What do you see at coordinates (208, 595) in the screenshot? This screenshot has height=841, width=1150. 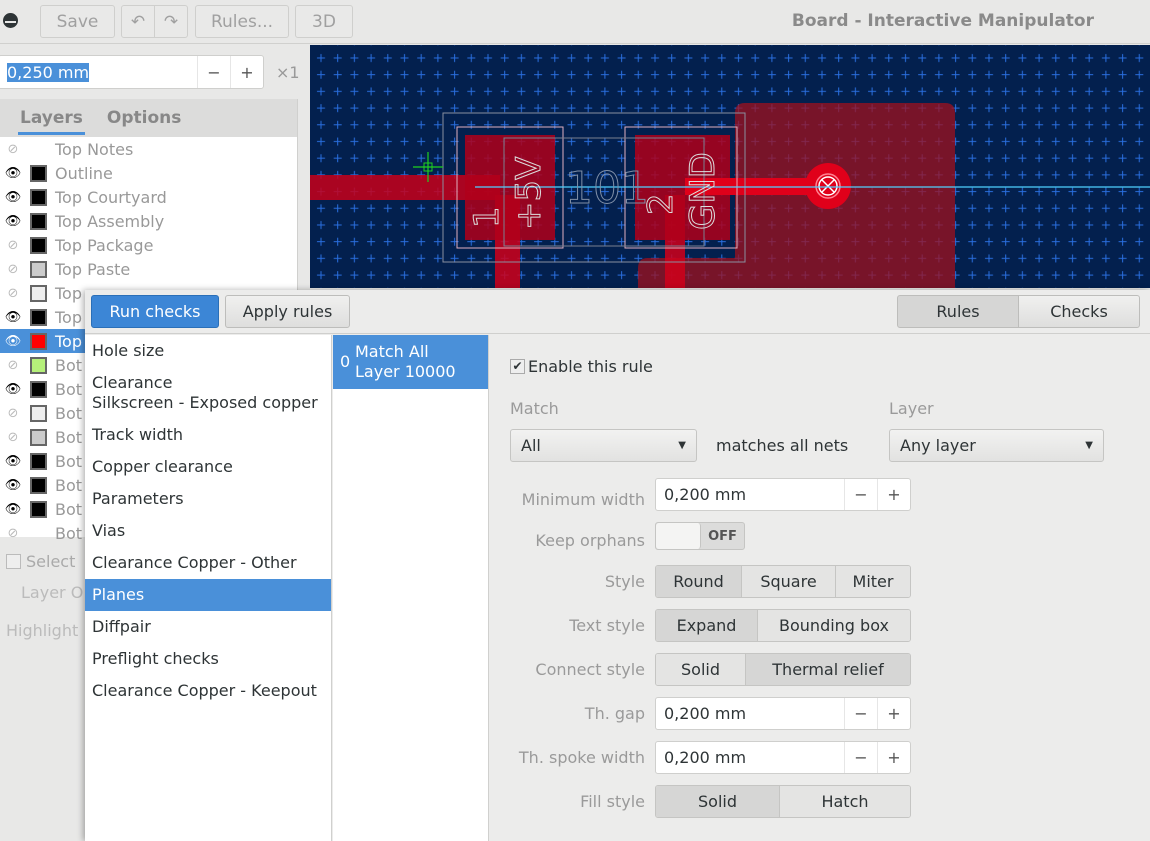 I see `rule-type-item: Planes` at bounding box center [208, 595].